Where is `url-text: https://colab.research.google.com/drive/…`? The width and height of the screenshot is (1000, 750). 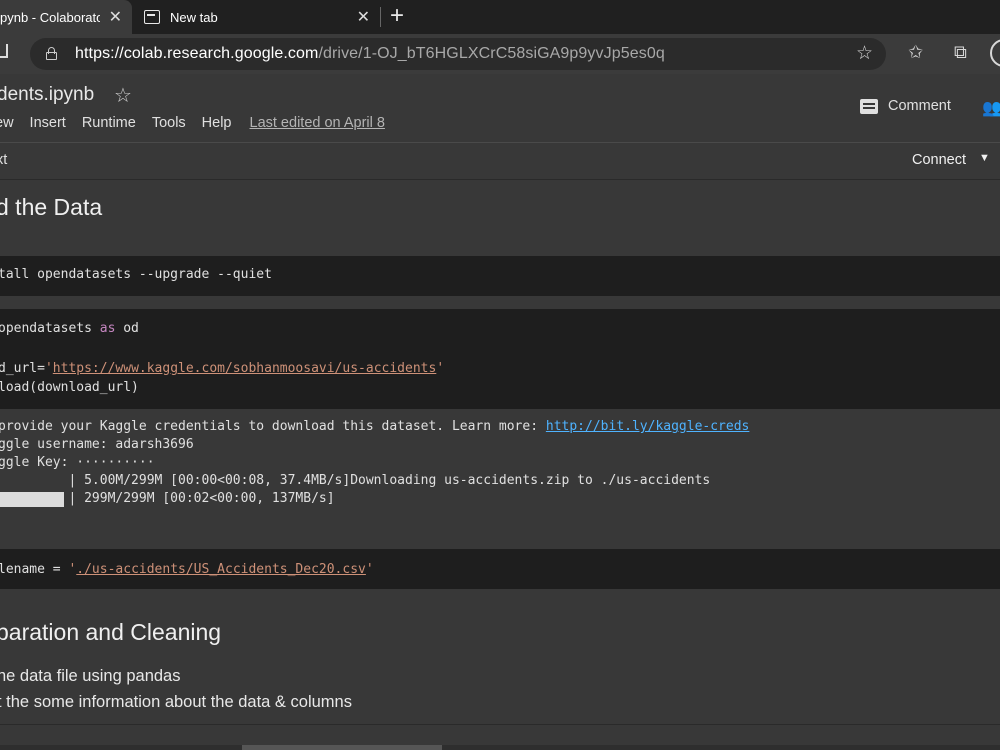 url-text: https://colab.research.google.com/drive/… is located at coordinates (370, 54).